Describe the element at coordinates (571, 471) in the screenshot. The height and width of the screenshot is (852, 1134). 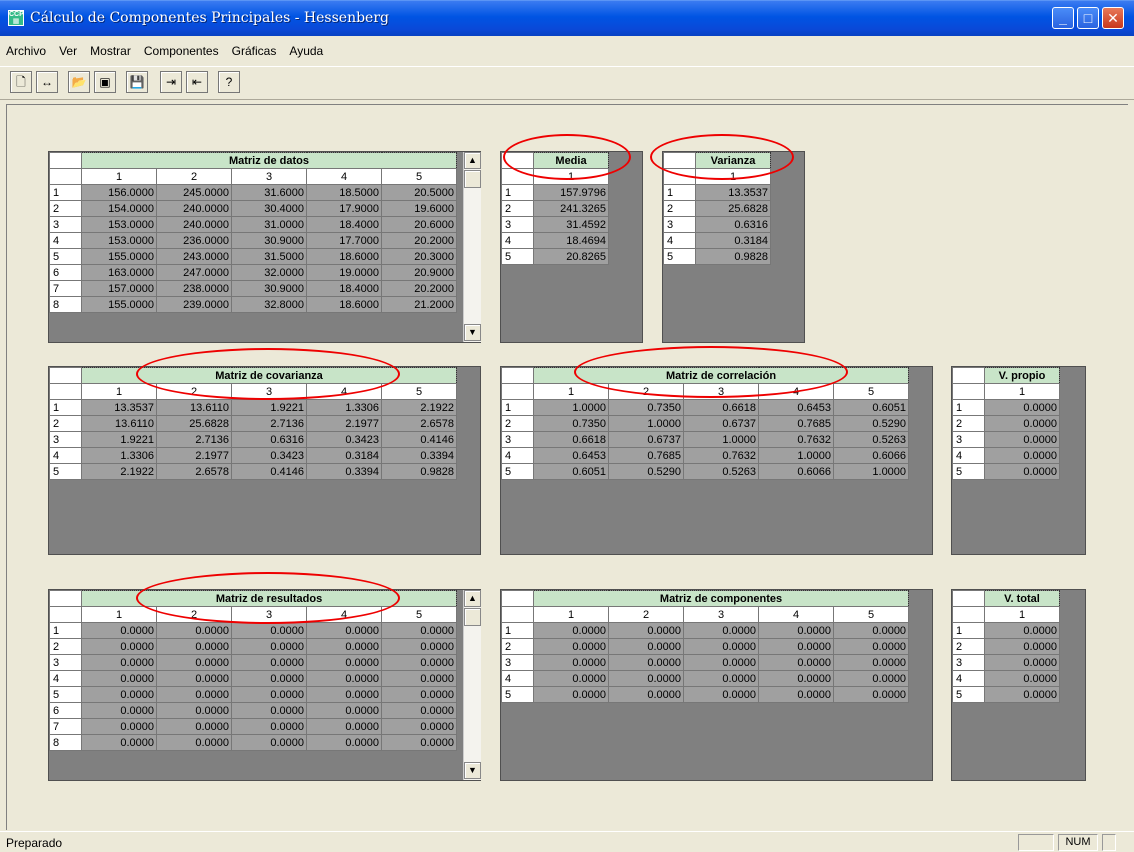
I see `grid-cell: 0.6051` at that location.